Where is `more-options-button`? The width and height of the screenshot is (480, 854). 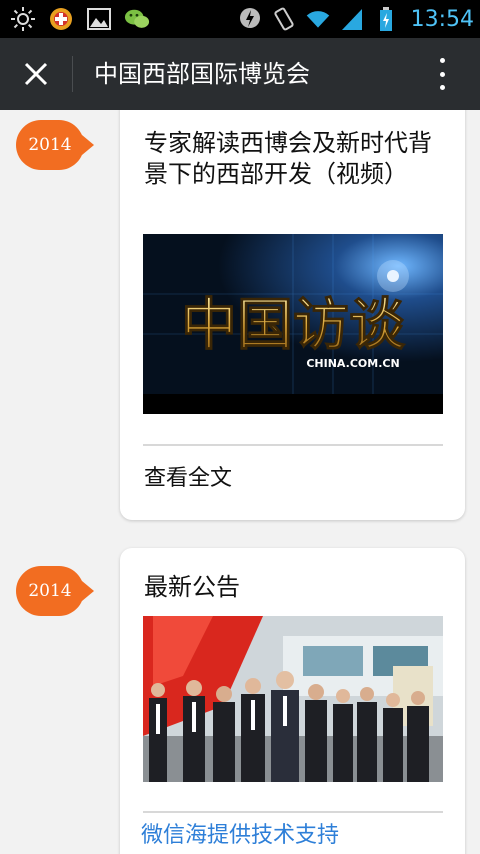
more-options-button is located at coordinates (442, 74).